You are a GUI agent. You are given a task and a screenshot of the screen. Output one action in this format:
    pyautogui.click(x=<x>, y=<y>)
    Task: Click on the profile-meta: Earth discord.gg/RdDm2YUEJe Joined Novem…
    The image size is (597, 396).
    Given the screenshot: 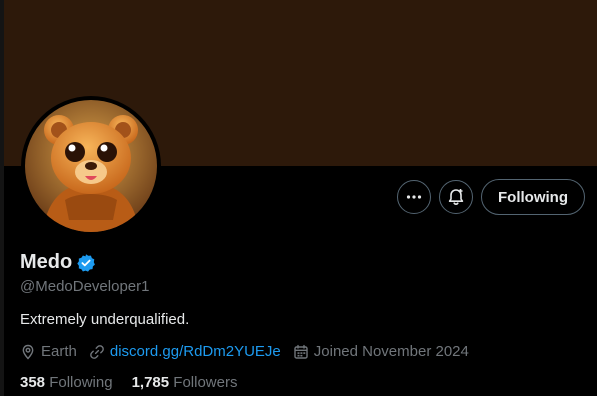 What is the action you would take?
    pyautogui.click(x=250, y=351)
    